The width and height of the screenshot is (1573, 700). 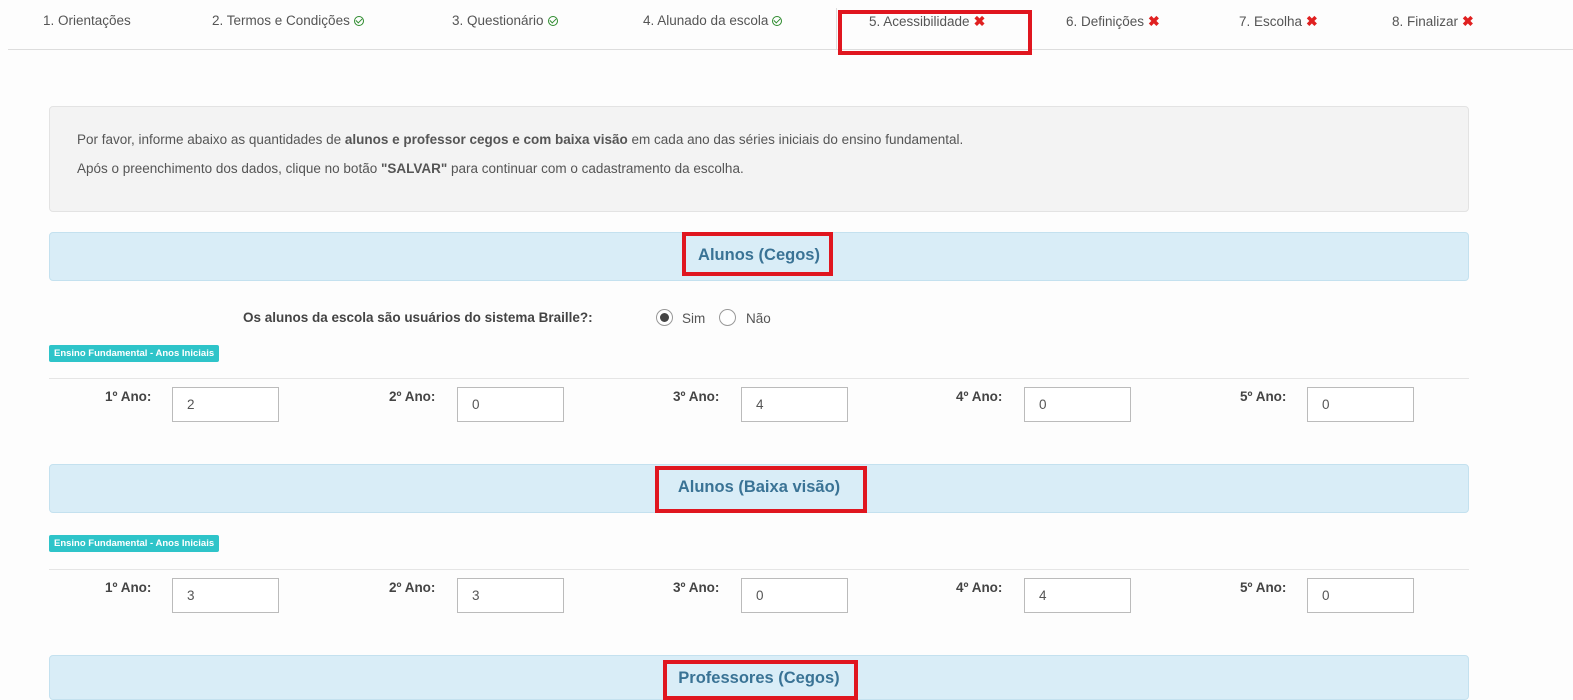 What do you see at coordinates (1077, 595) in the screenshot?
I see `baixa-visao-4-ano-input` at bounding box center [1077, 595].